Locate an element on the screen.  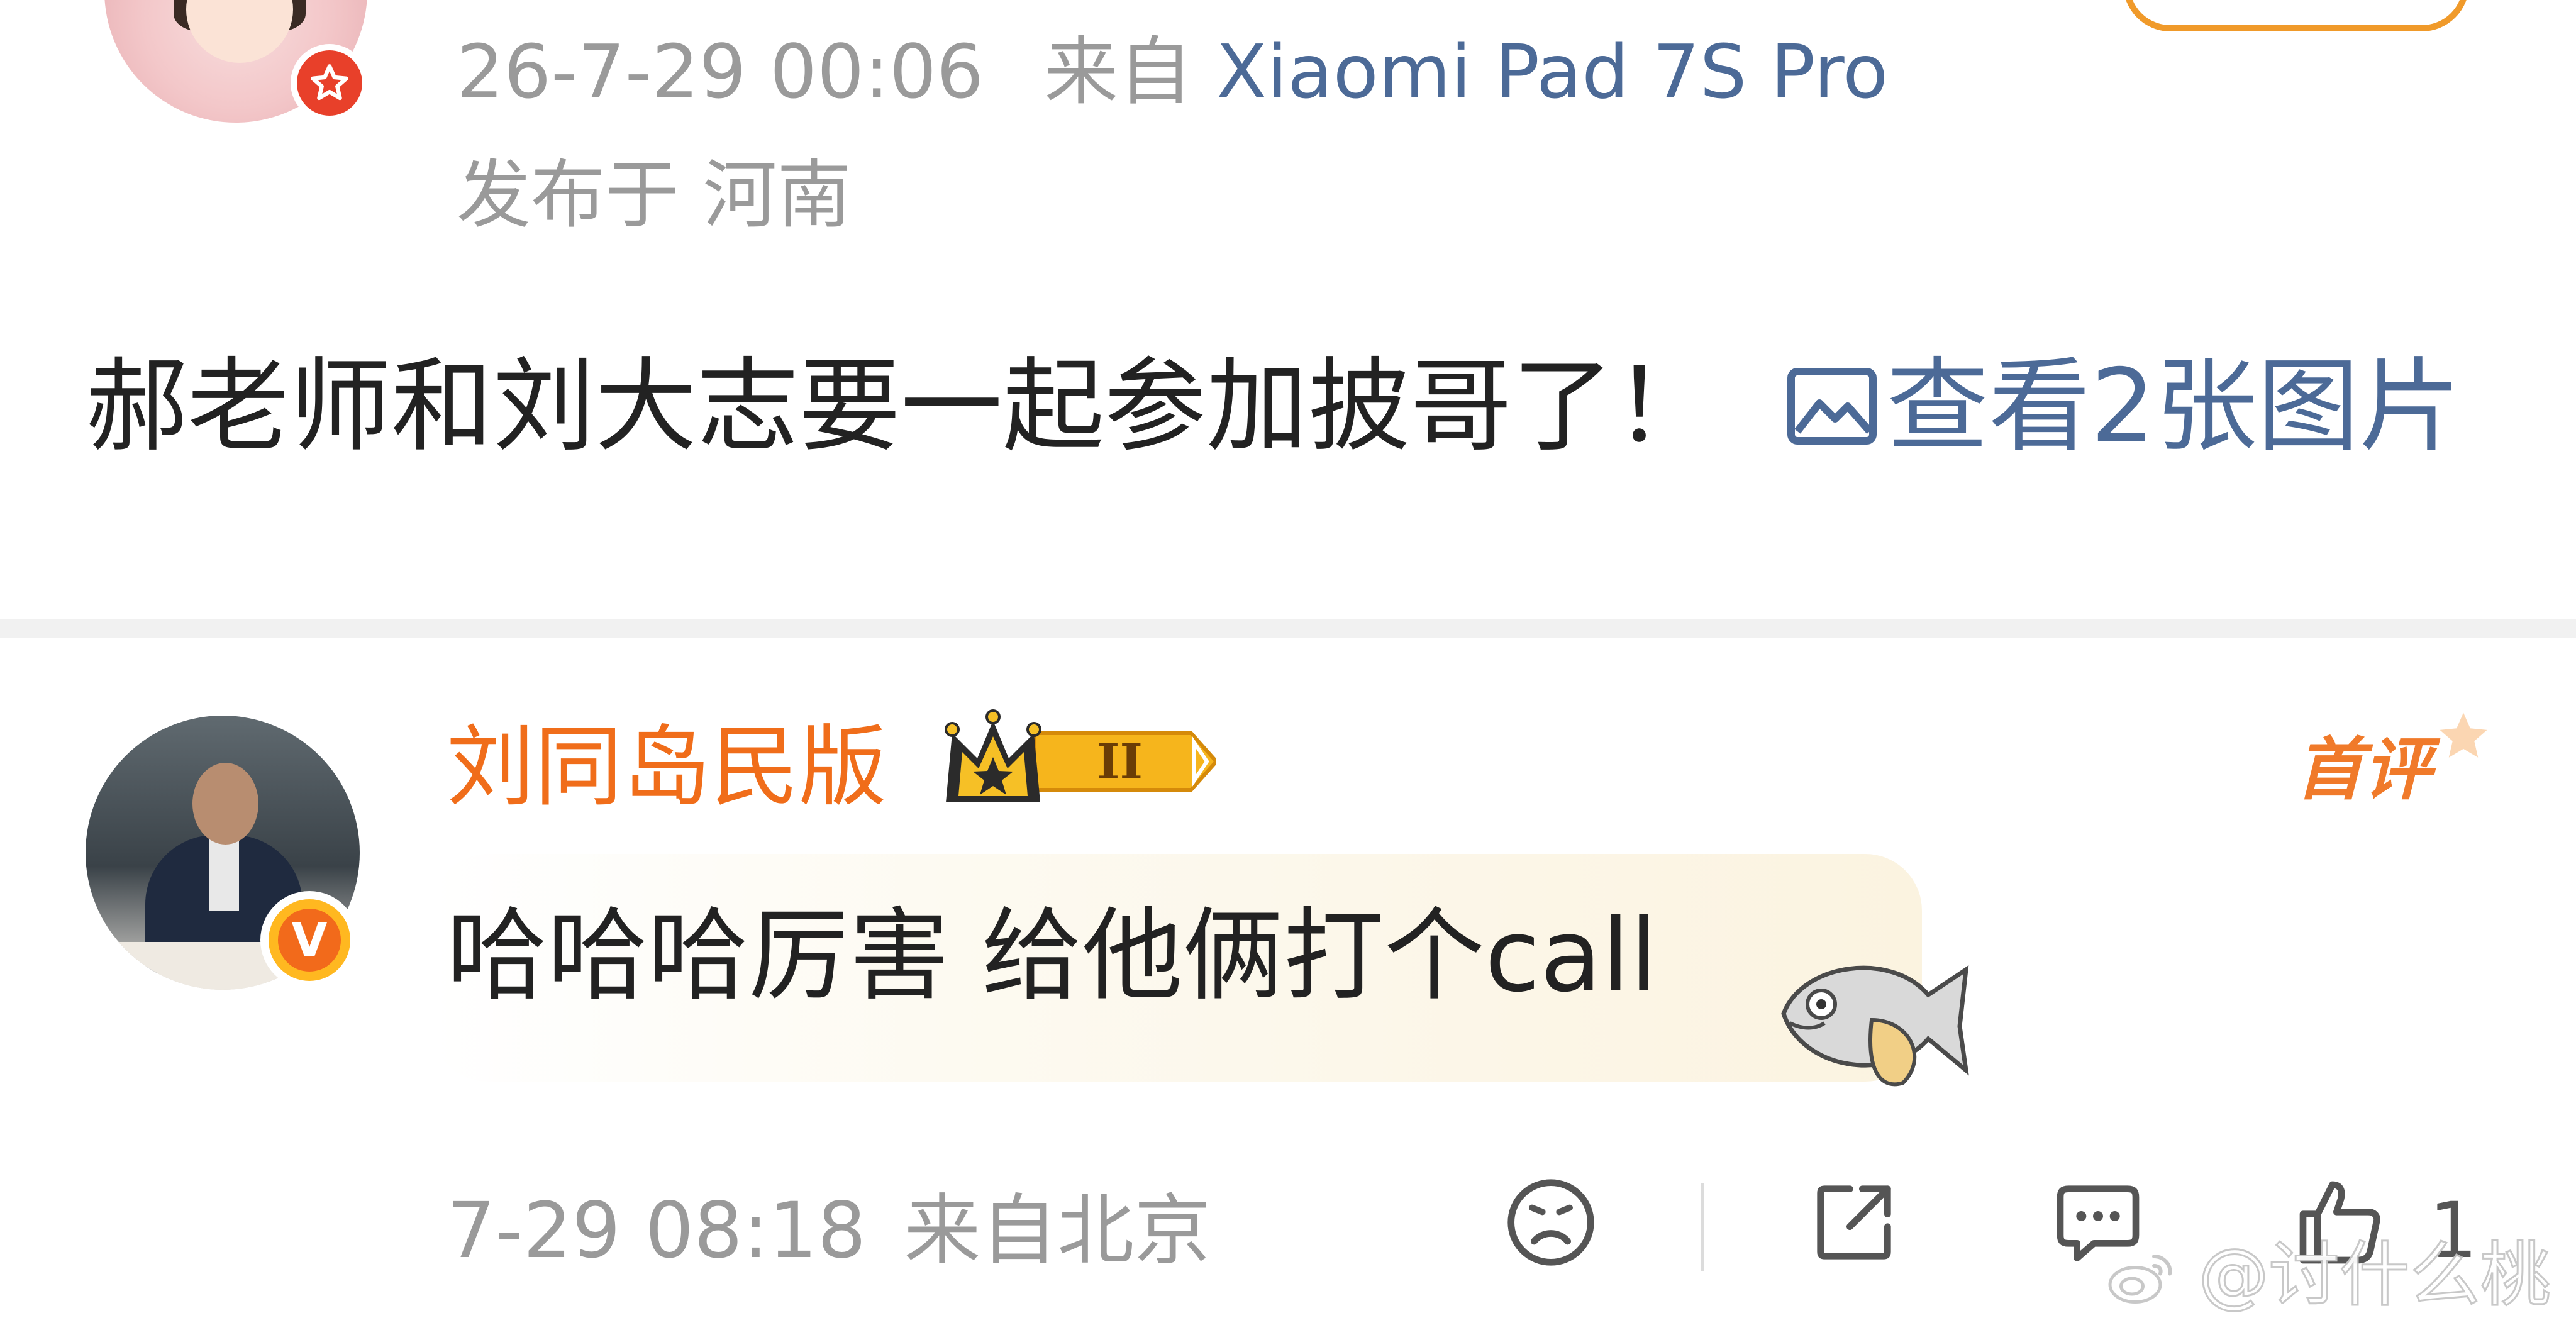
fish-sticker-icon is located at coordinates (1874, 1018).